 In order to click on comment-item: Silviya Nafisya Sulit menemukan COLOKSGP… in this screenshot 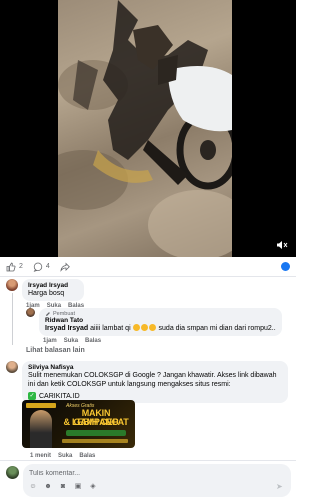, I will do `click(147, 382)`.